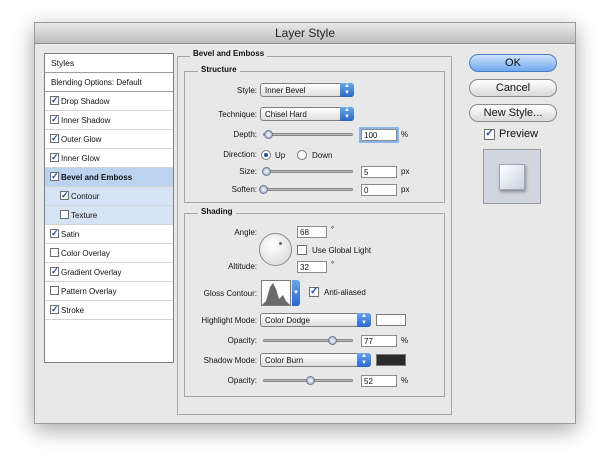  Describe the element at coordinates (54, 157) in the screenshot. I see `inner-glow-checkbox: ✓` at that location.